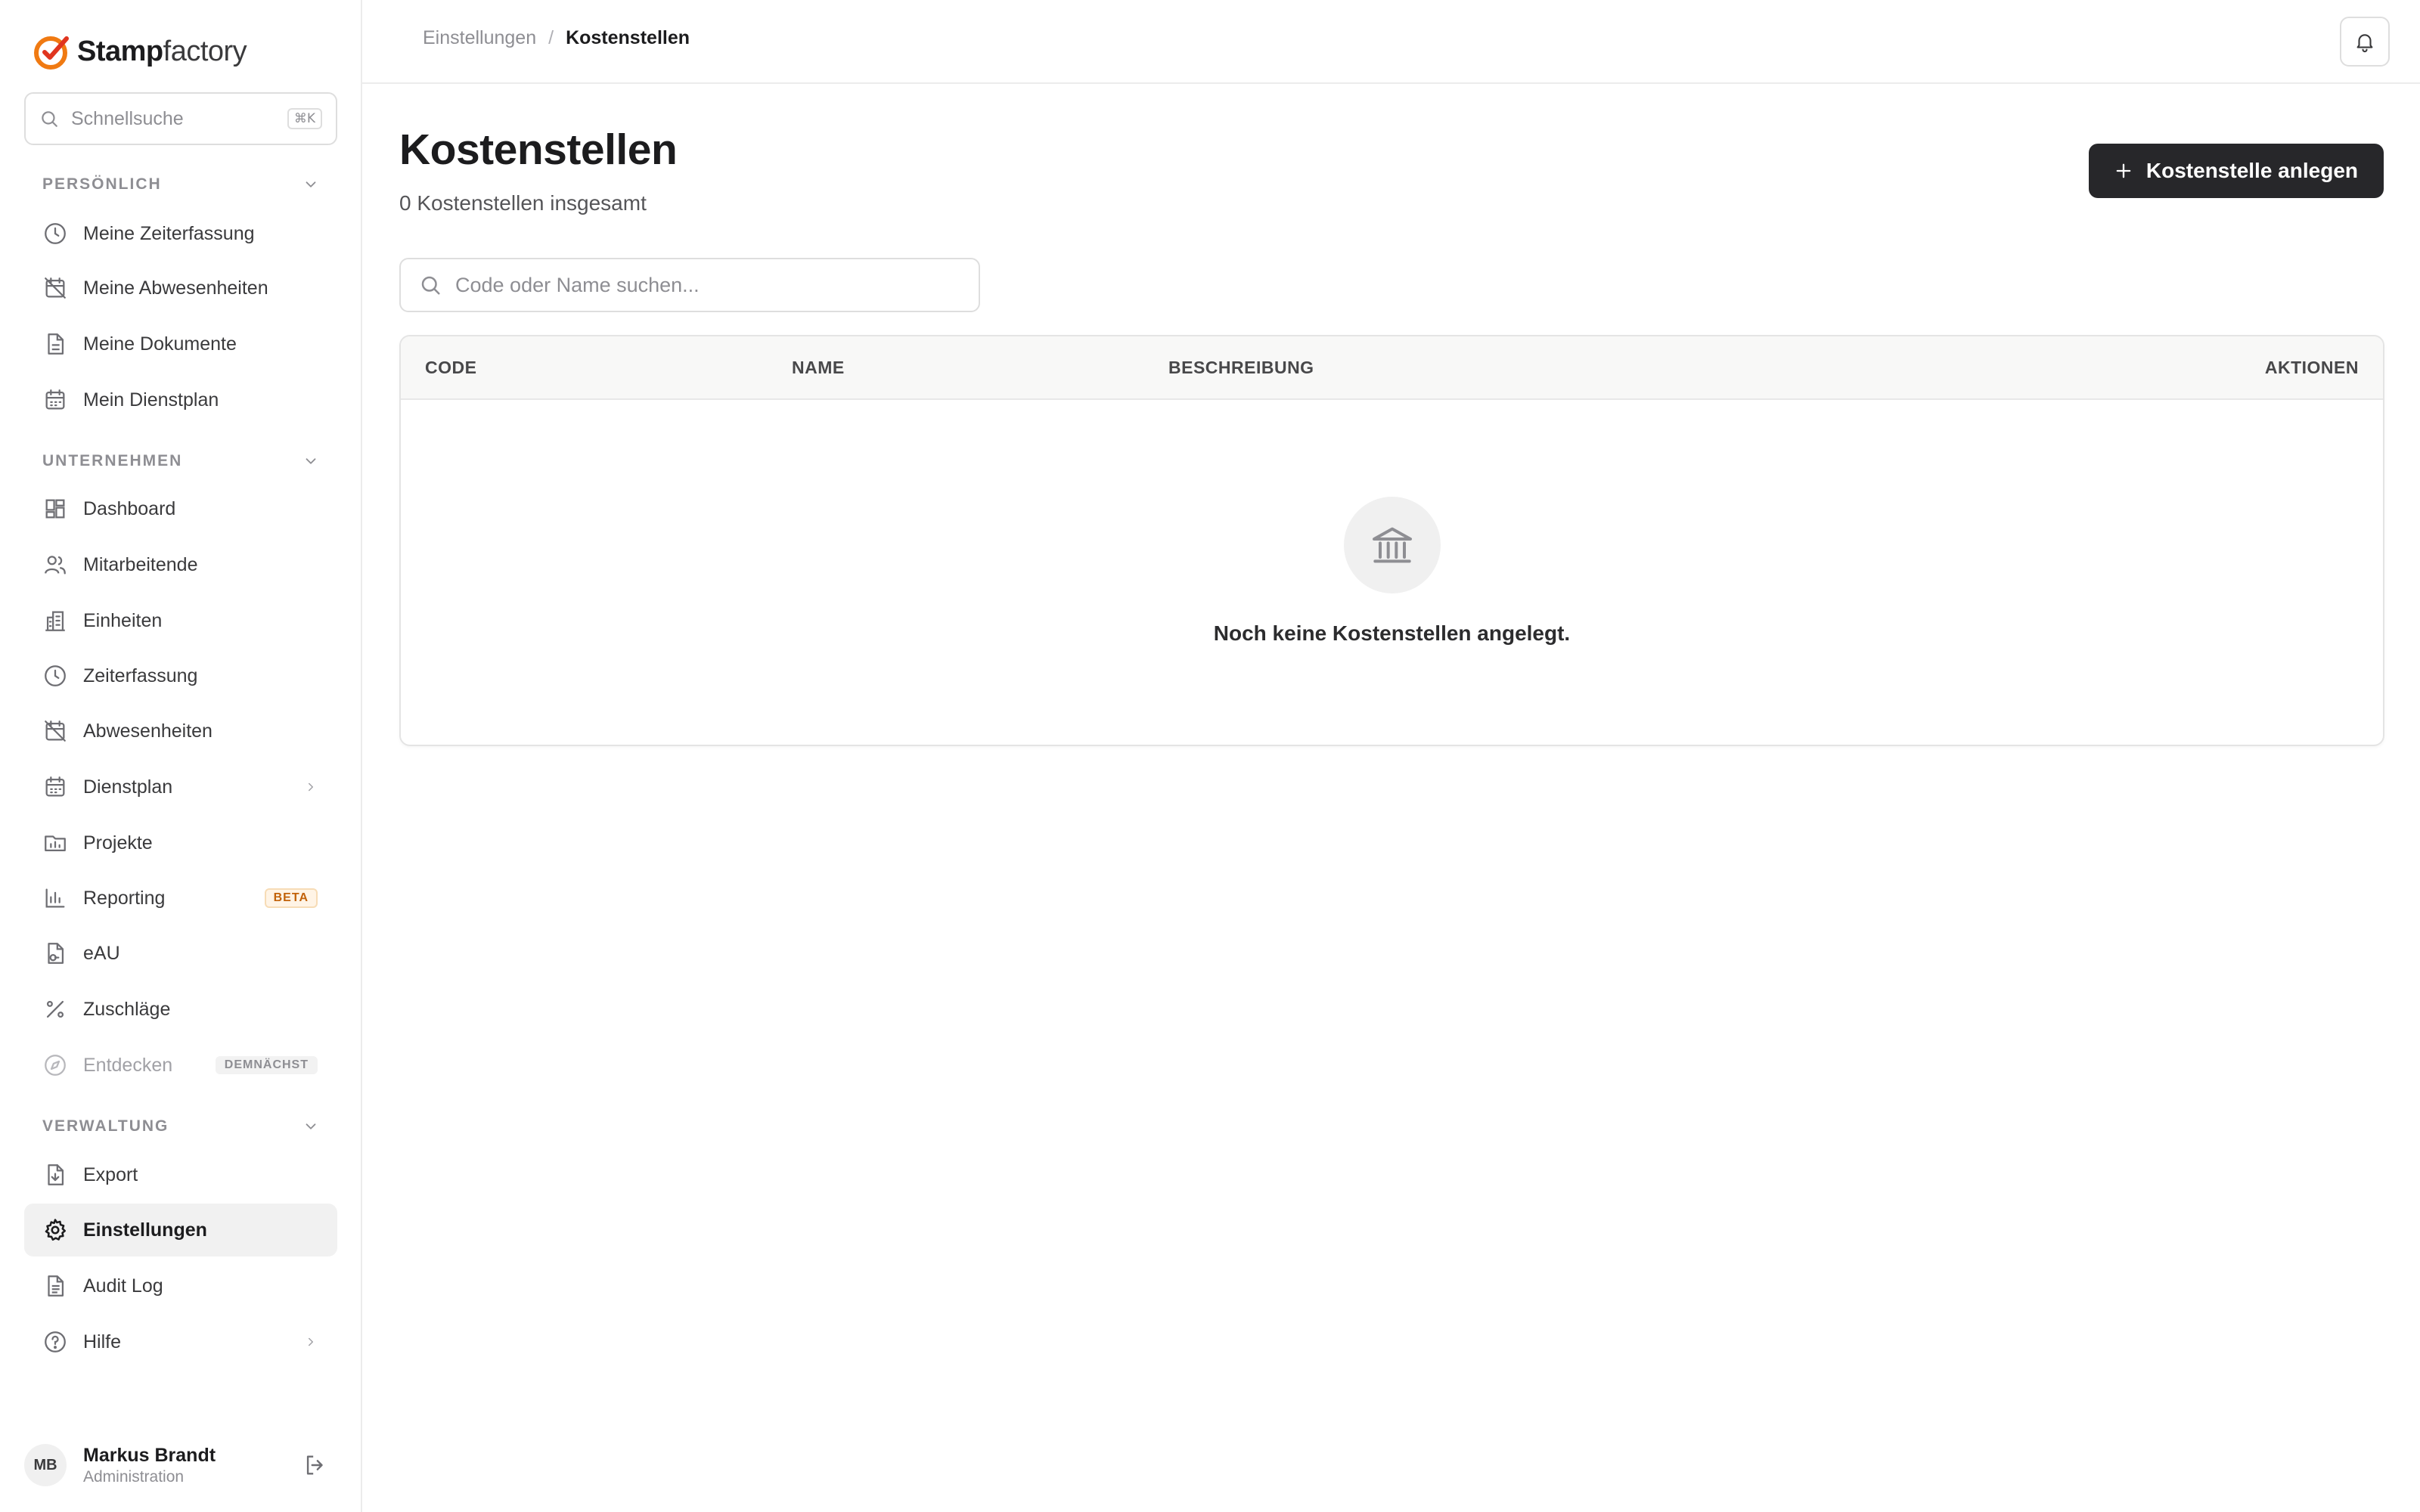  What do you see at coordinates (140, 564) in the screenshot?
I see `sidebar-item-label: Mitarbeitende` at bounding box center [140, 564].